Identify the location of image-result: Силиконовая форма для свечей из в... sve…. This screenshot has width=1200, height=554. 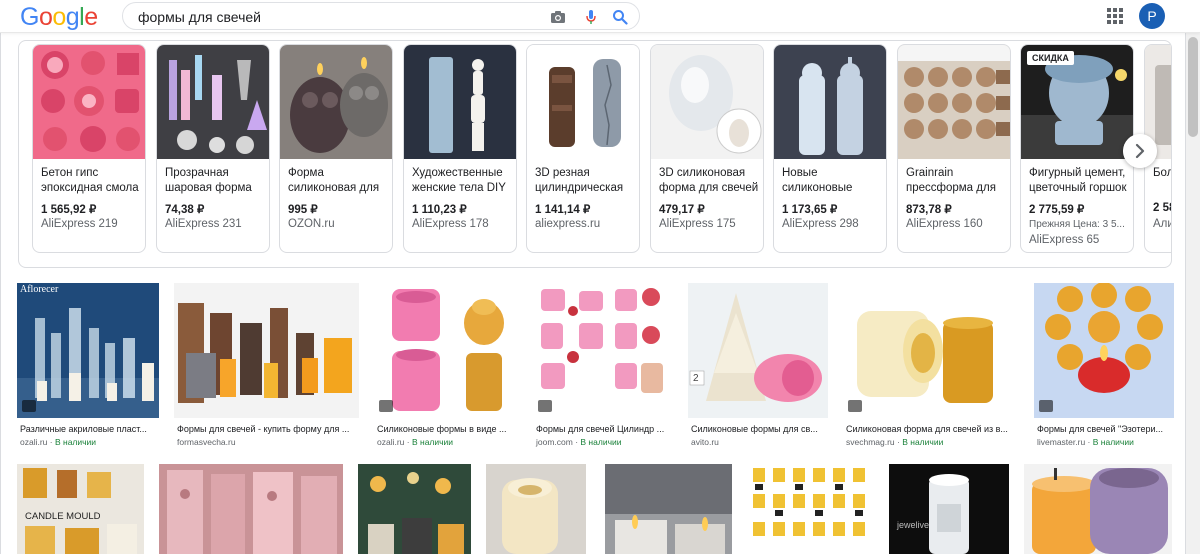
(931, 365).